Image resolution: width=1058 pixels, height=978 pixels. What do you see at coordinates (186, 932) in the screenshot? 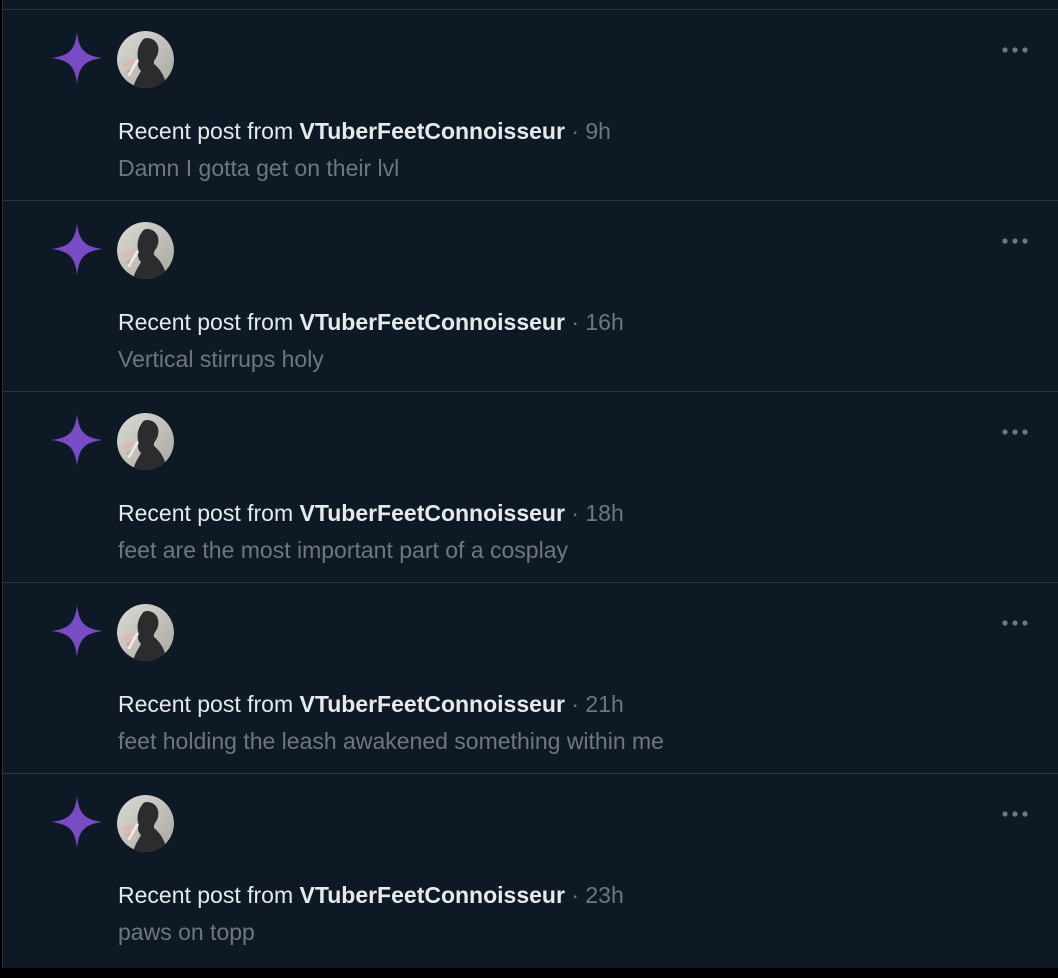
I see `post-preview-text: paws on topp` at bounding box center [186, 932].